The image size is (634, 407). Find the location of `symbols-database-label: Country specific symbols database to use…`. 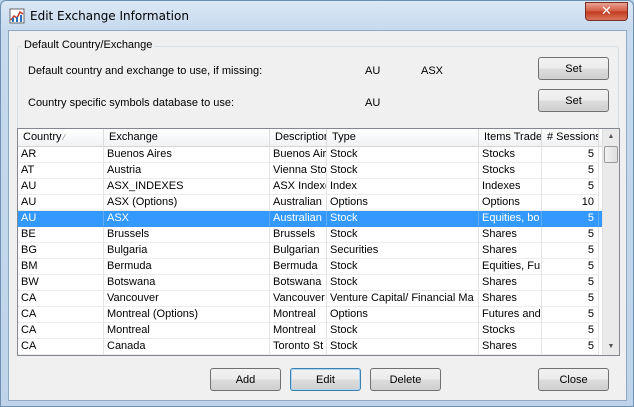

symbols-database-label: Country specific symbols database to use… is located at coordinates (131, 103).